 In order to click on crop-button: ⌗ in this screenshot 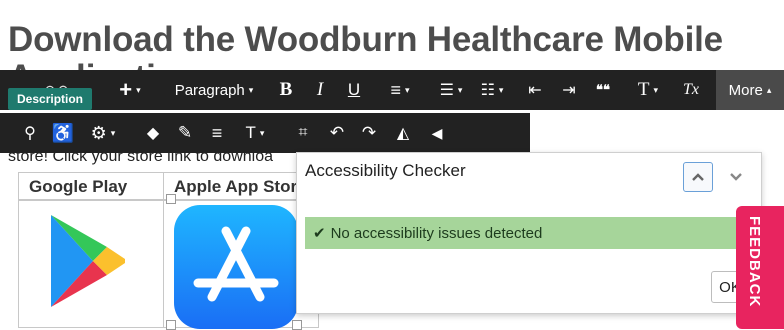, I will do `click(303, 133)`.